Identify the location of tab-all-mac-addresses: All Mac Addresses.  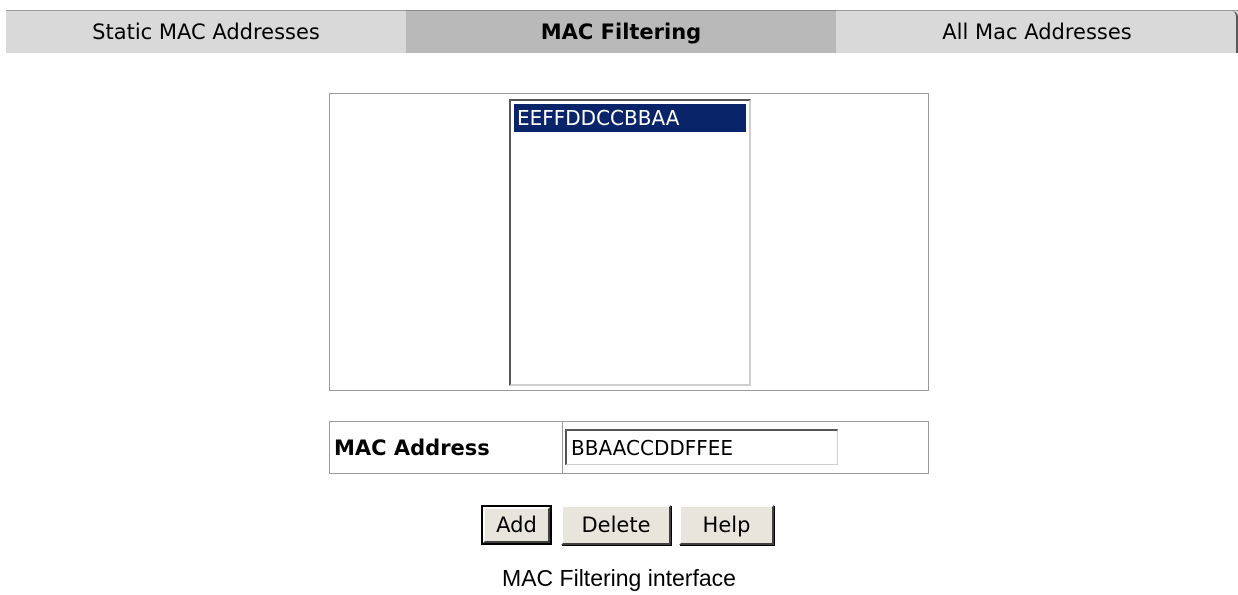
(1037, 31).